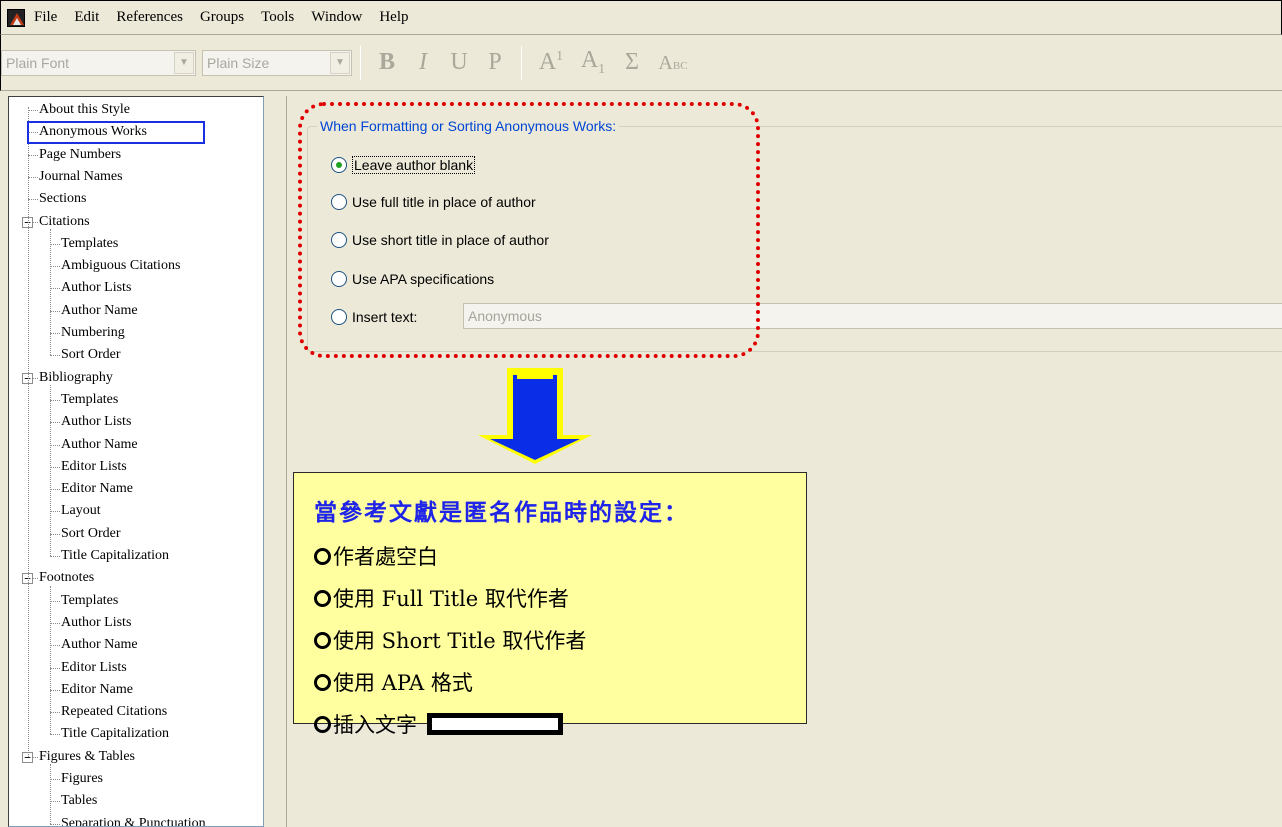 This screenshot has width=1282, height=827. I want to click on subscript-base: A, so click(589, 60).